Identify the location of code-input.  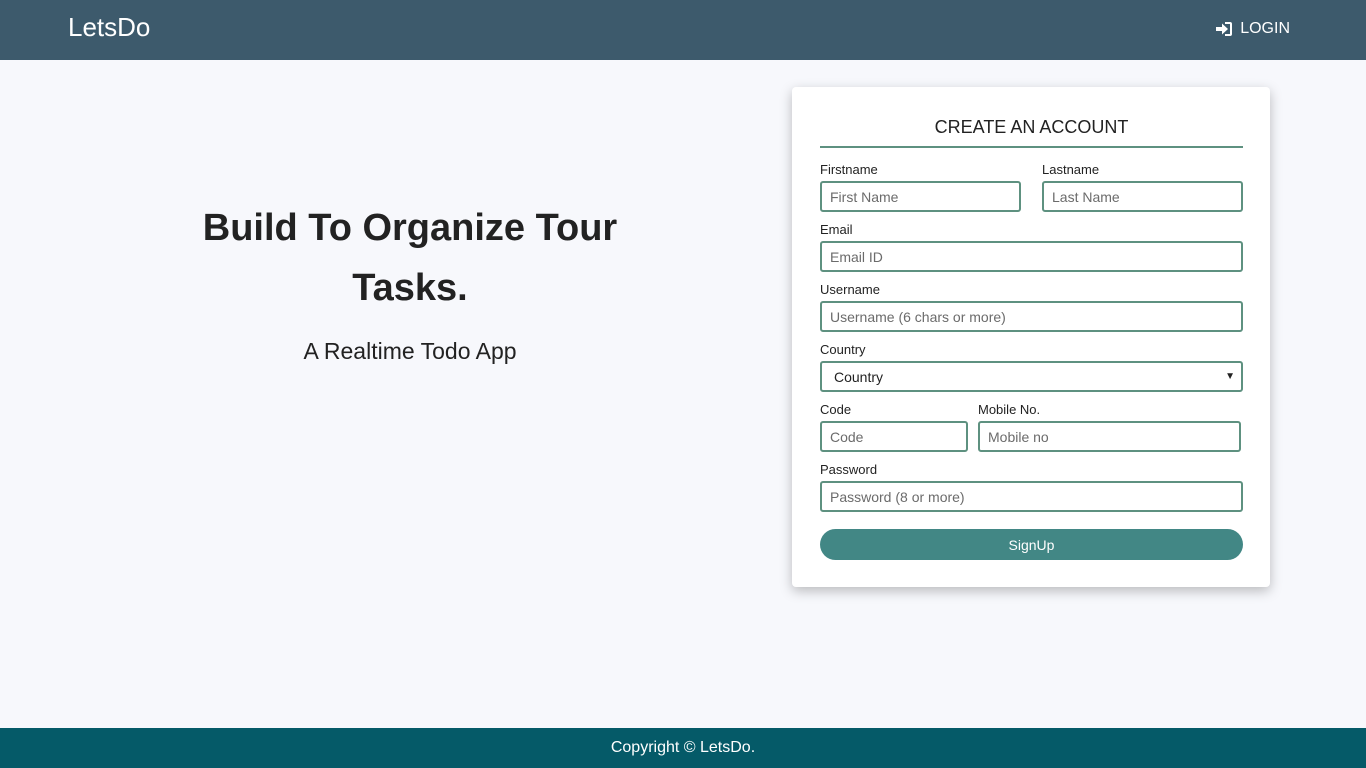
(894, 436).